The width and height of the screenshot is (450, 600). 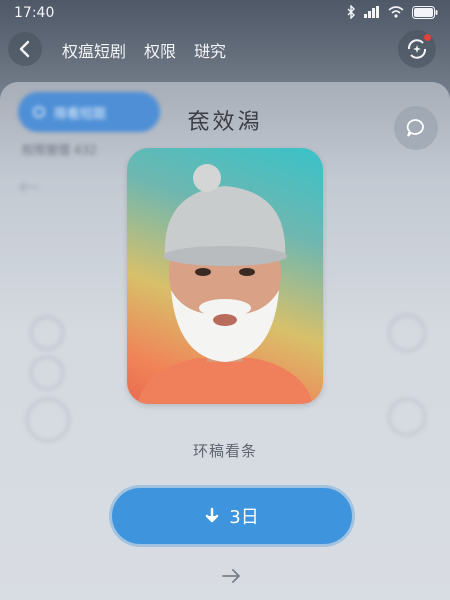 What do you see at coordinates (396, 14) in the screenshot?
I see `wifi-icon` at bounding box center [396, 14].